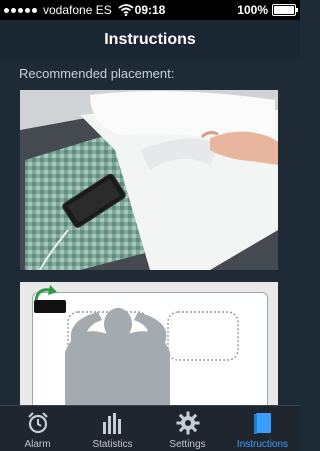  I want to click on tab-settings-label: Settings, so click(187, 444).